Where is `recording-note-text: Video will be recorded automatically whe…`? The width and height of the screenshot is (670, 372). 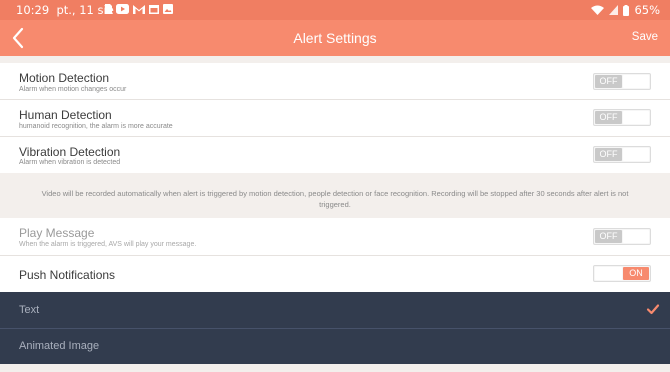 recording-note-text: Video will be recorded automatically whe… is located at coordinates (335, 199).